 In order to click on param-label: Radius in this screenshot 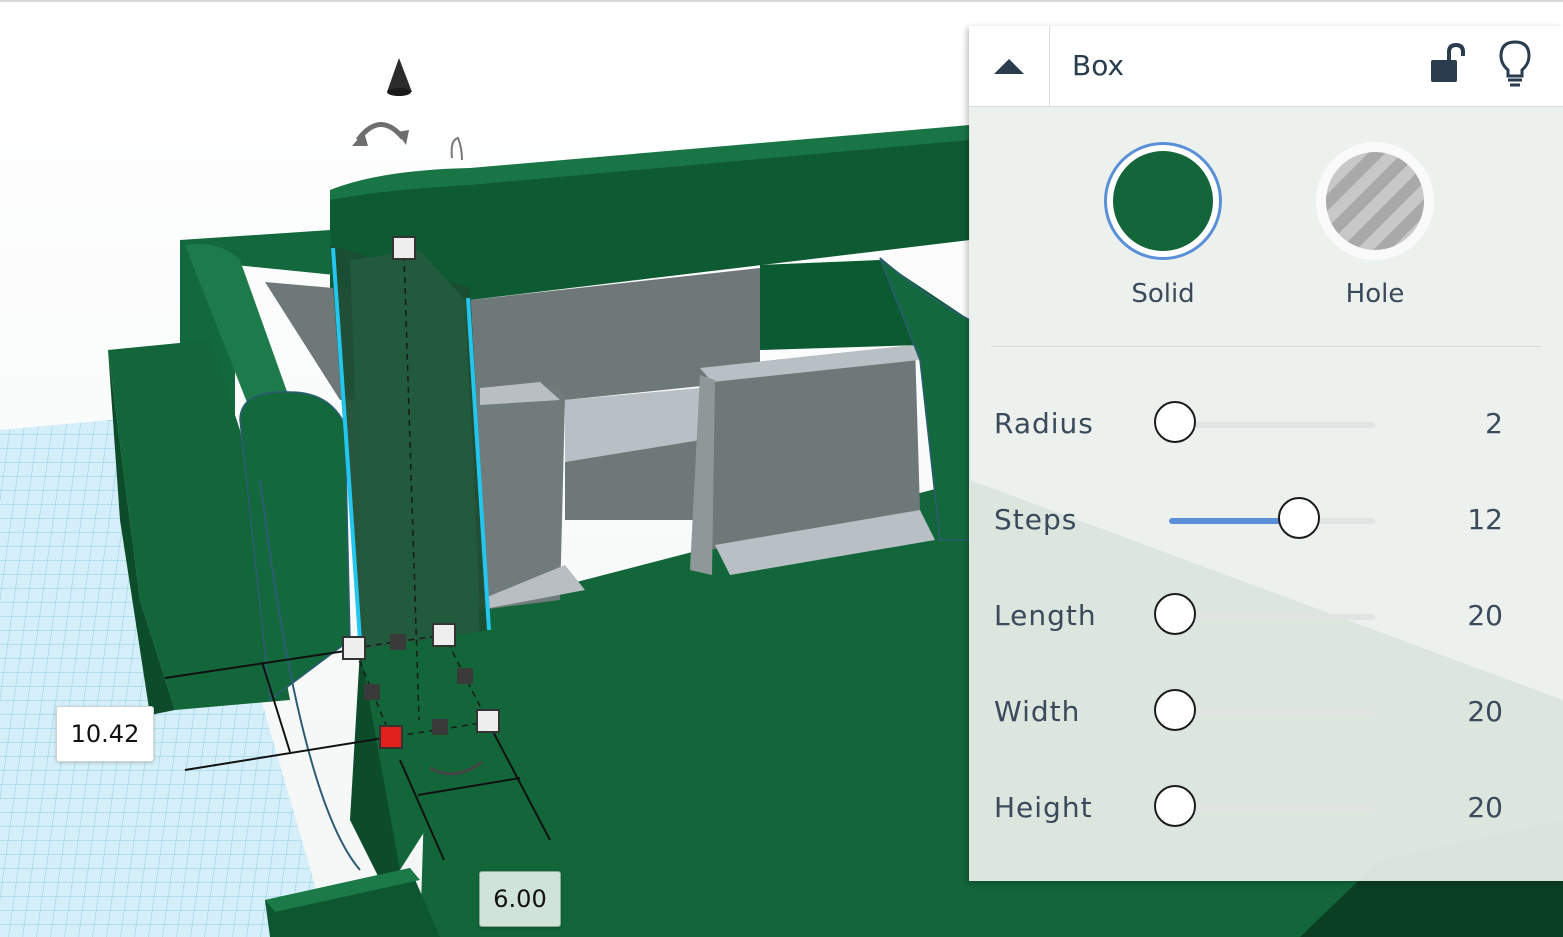, I will do `click(1044, 423)`.